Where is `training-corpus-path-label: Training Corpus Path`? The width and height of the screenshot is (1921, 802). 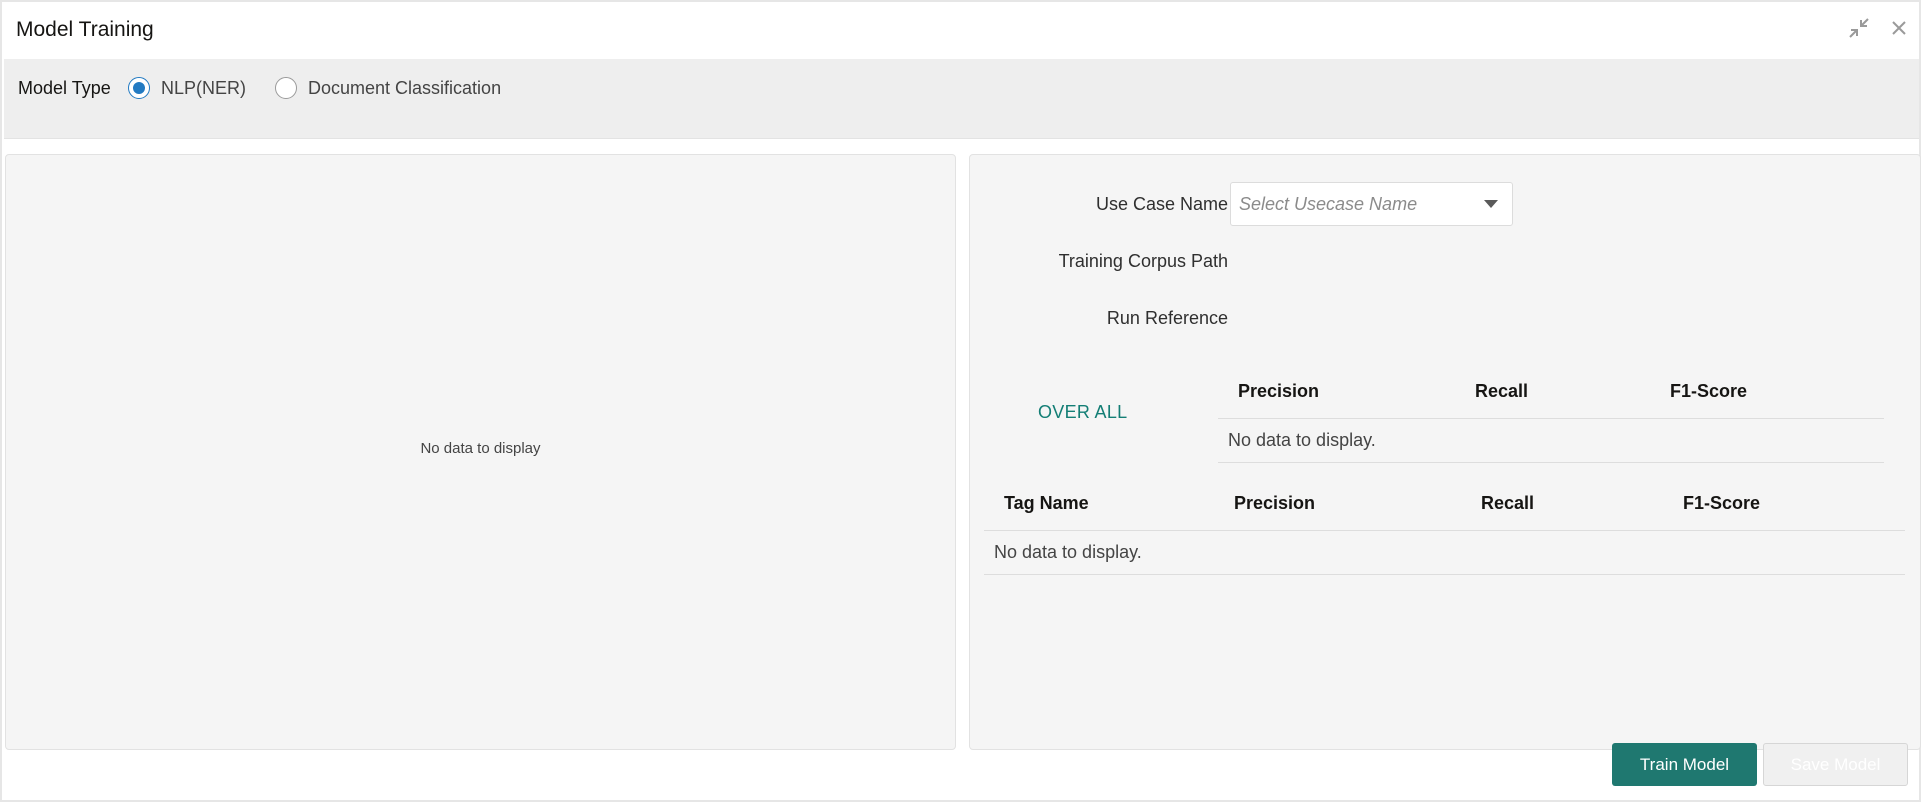 training-corpus-path-label: Training Corpus Path is located at coordinates (1143, 261).